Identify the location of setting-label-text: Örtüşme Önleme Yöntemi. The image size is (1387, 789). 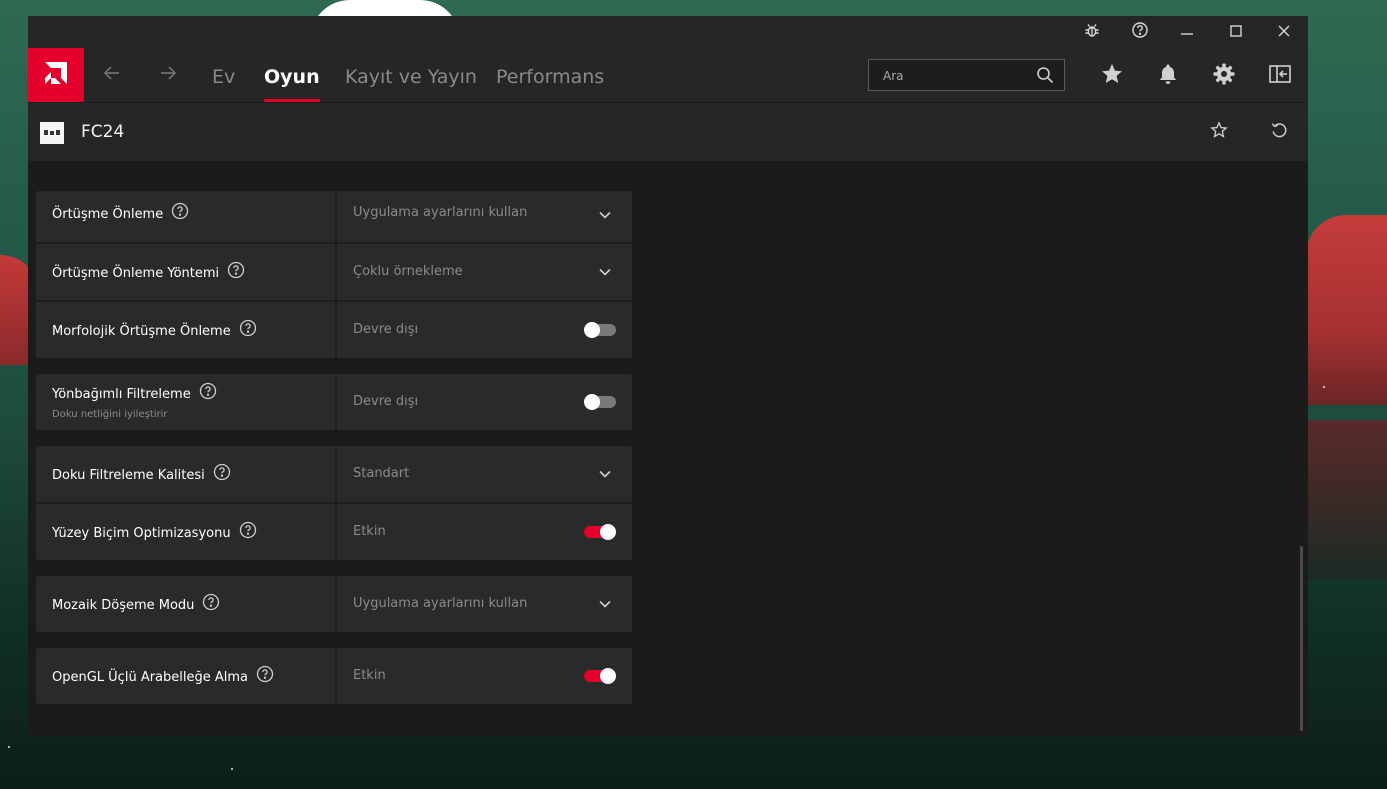
(136, 273).